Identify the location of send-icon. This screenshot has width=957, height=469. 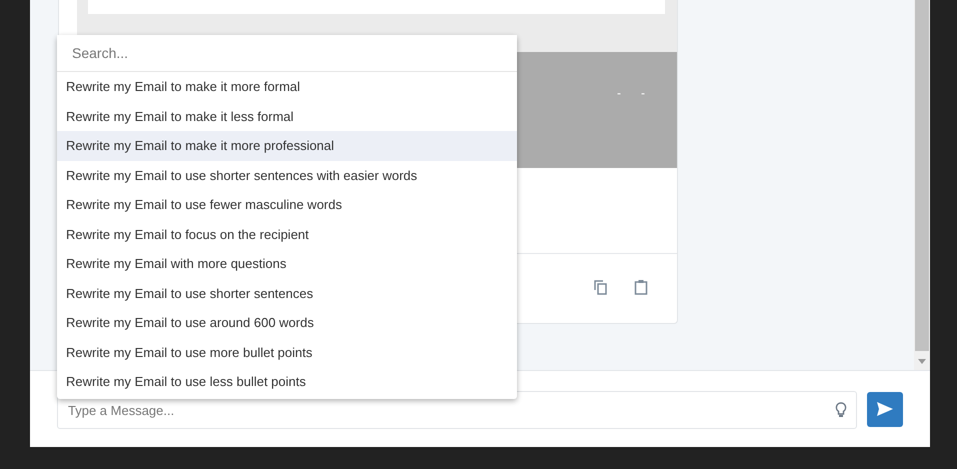
(885, 409).